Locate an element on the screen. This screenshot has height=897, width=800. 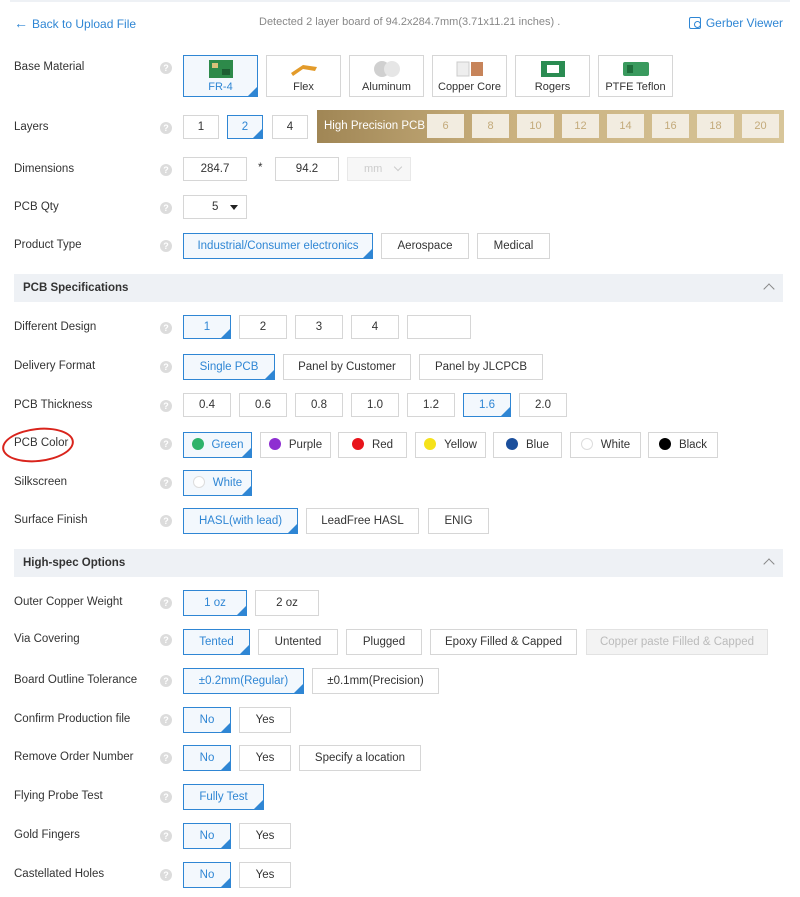
fully-test-option: Fully Test is located at coordinates (223, 797).